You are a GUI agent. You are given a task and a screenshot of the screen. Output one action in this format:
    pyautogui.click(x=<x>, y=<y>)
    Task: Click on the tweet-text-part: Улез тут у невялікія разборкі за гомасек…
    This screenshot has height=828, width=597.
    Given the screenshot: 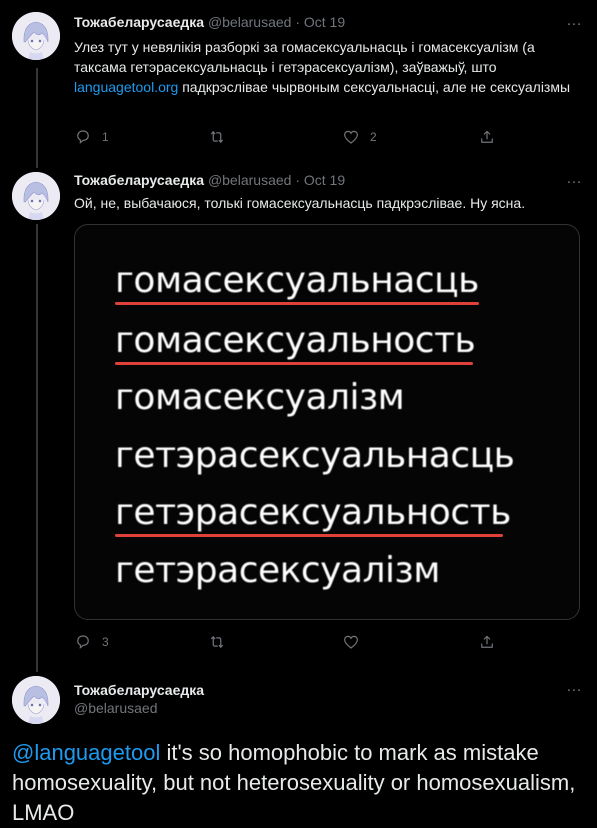 What is the action you would take?
    pyautogui.click(x=304, y=57)
    